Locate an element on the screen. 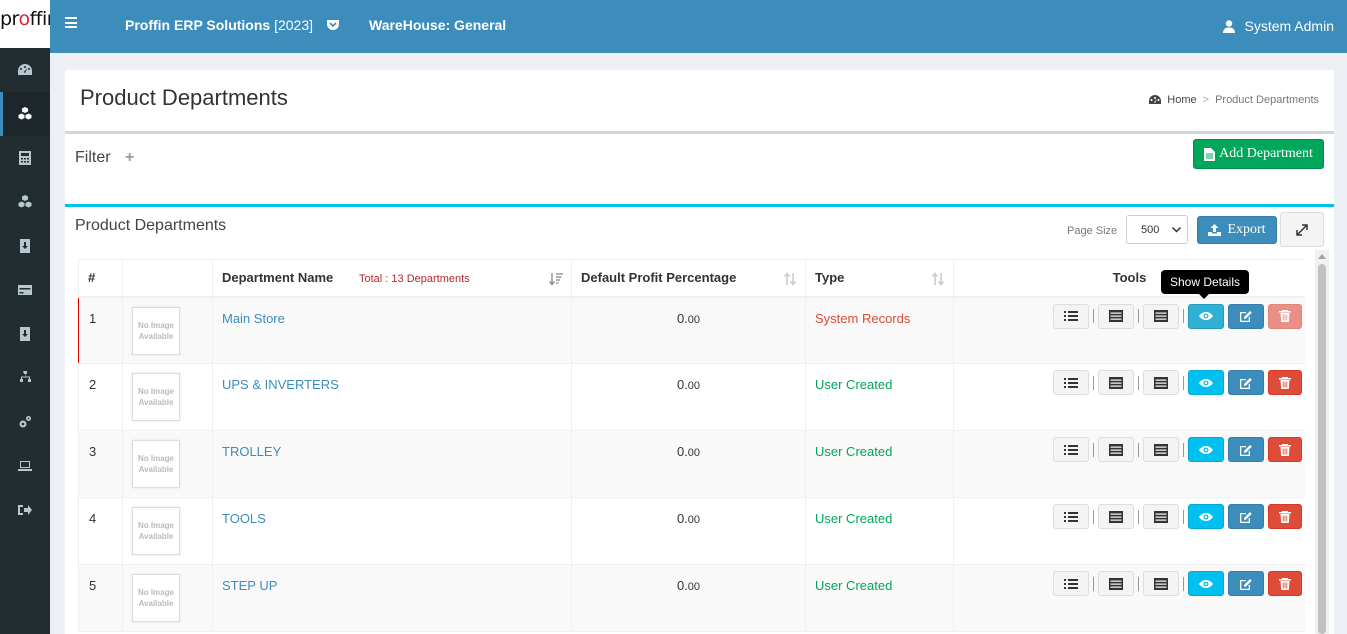 The image size is (1347, 634). department-link: TOOLS is located at coordinates (244, 518).